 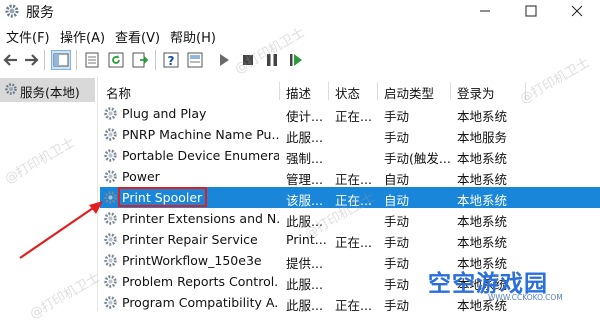 I want to click on refresh-icon, so click(x=116, y=60).